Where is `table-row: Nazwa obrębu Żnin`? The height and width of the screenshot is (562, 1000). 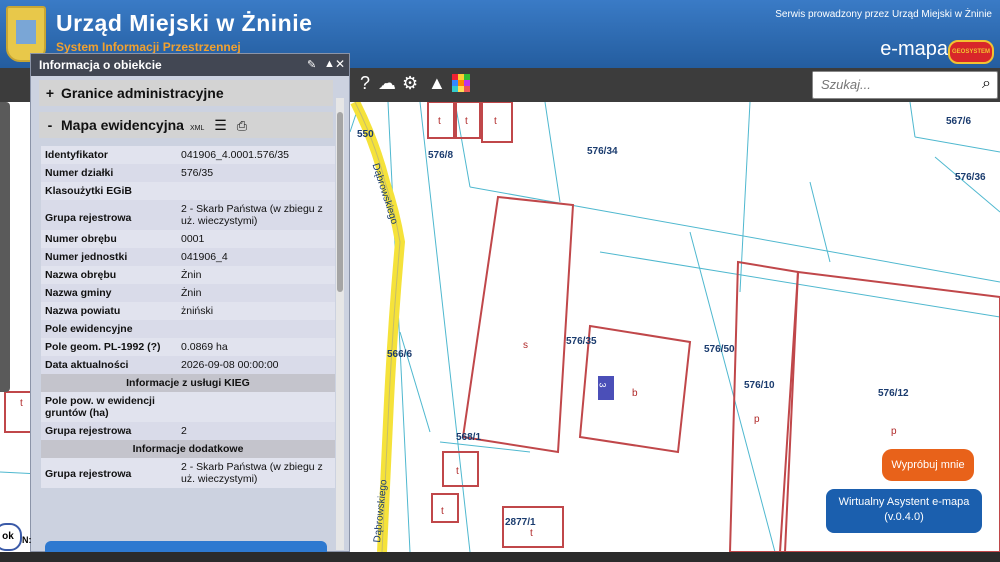
table-row: Nazwa obrębu Żnin is located at coordinates (188, 275).